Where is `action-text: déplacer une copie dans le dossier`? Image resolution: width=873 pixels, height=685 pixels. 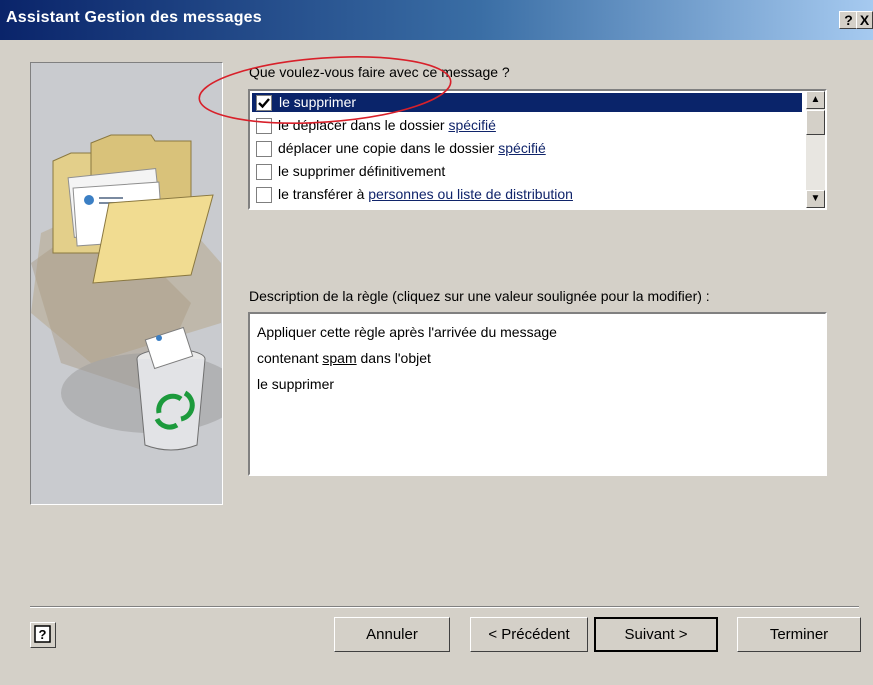 action-text: déplacer une copie dans le dossier is located at coordinates (388, 148).